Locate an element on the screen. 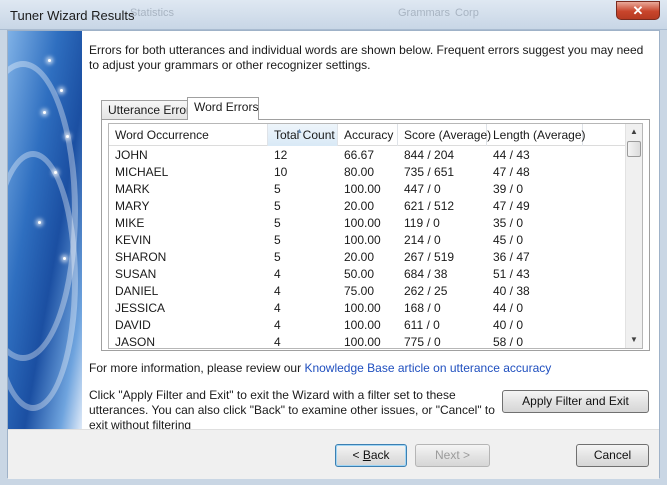 The height and width of the screenshot is (485, 667). cell-word: DANIEL is located at coordinates (137, 291).